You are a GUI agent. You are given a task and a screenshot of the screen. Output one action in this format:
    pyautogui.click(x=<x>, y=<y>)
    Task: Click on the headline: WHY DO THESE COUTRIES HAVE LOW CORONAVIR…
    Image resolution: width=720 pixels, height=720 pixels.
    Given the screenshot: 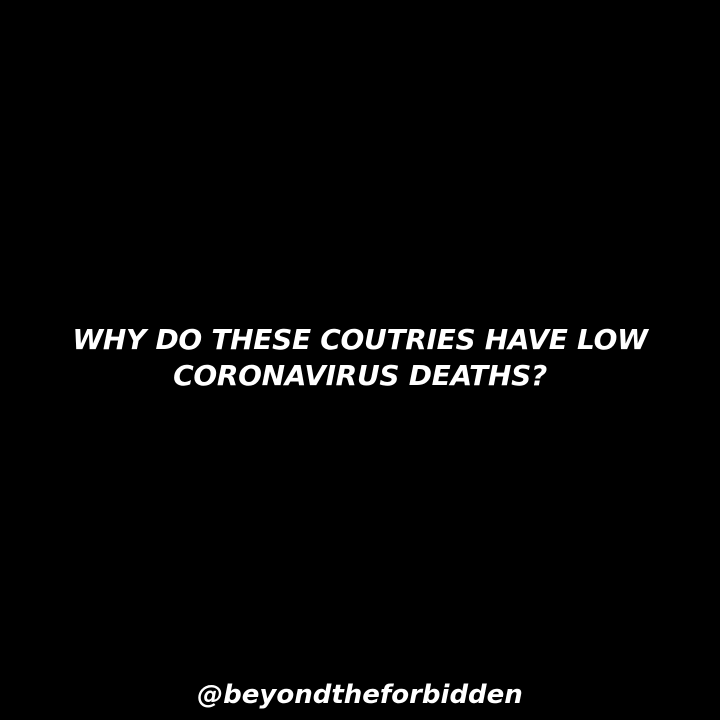 What is the action you would take?
    pyautogui.click(x=360, y=358)
    